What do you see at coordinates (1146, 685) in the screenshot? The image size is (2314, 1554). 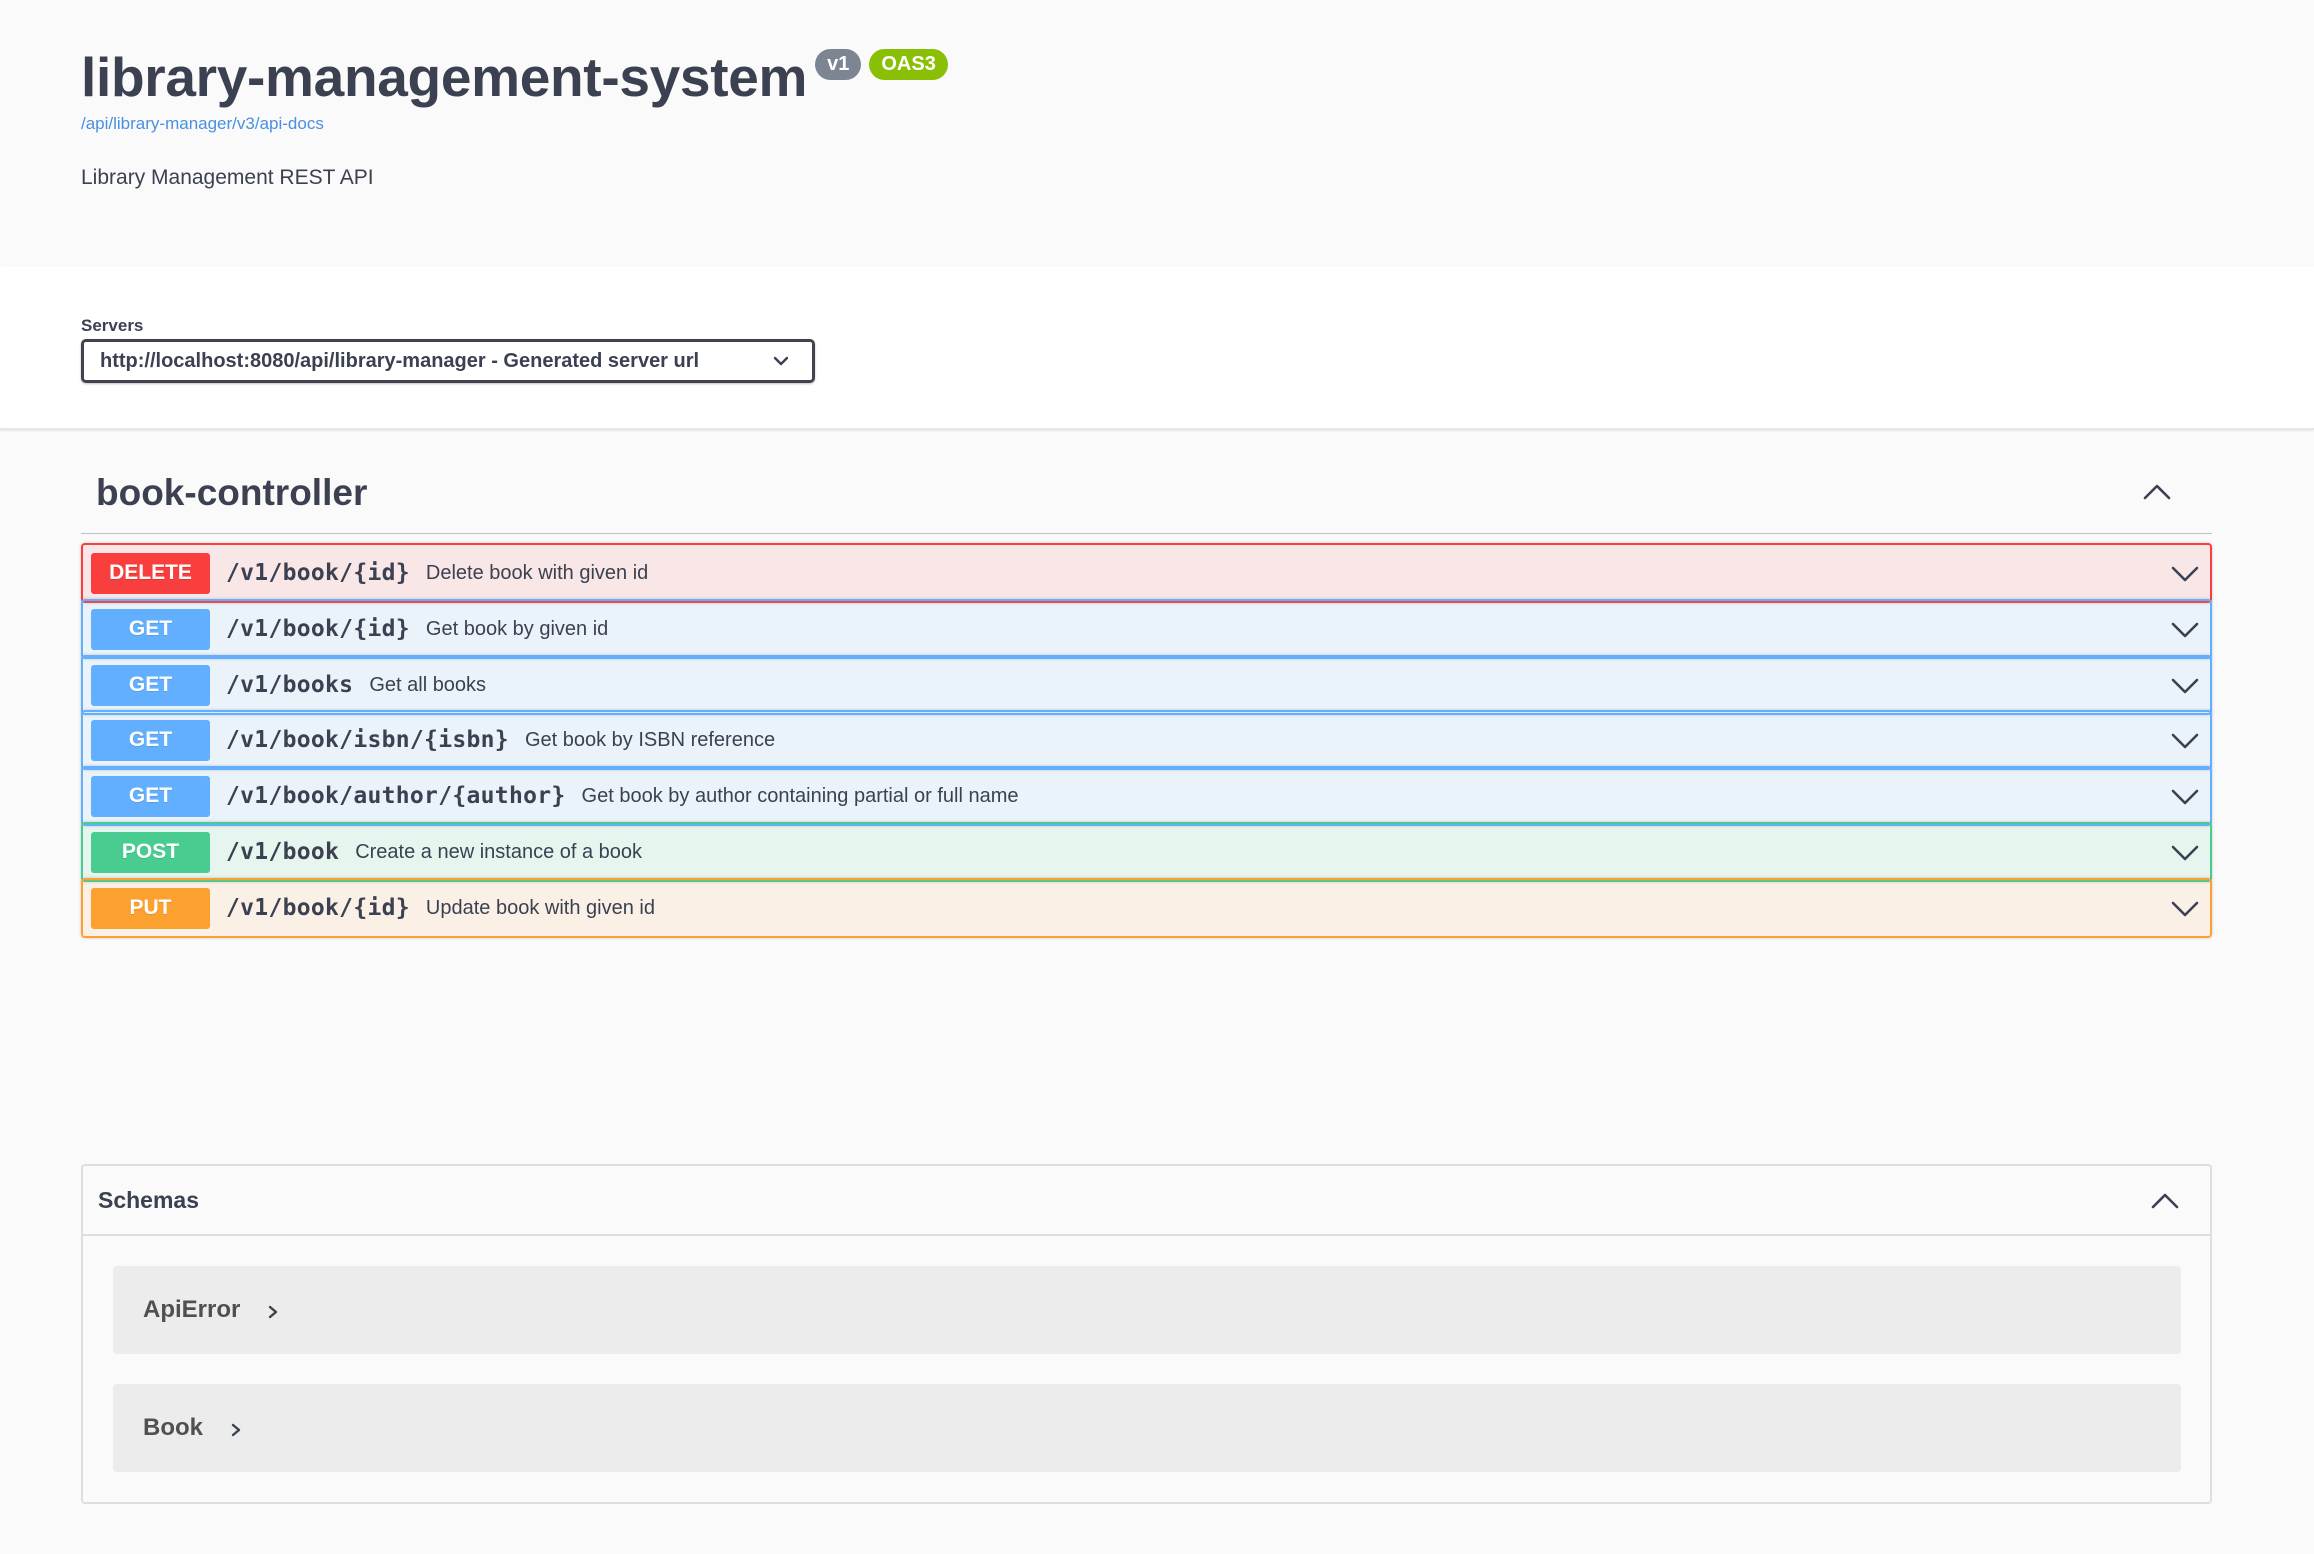 I see `operation-get: GET/v1/books Get all books` at bounding box center [1146, 685].